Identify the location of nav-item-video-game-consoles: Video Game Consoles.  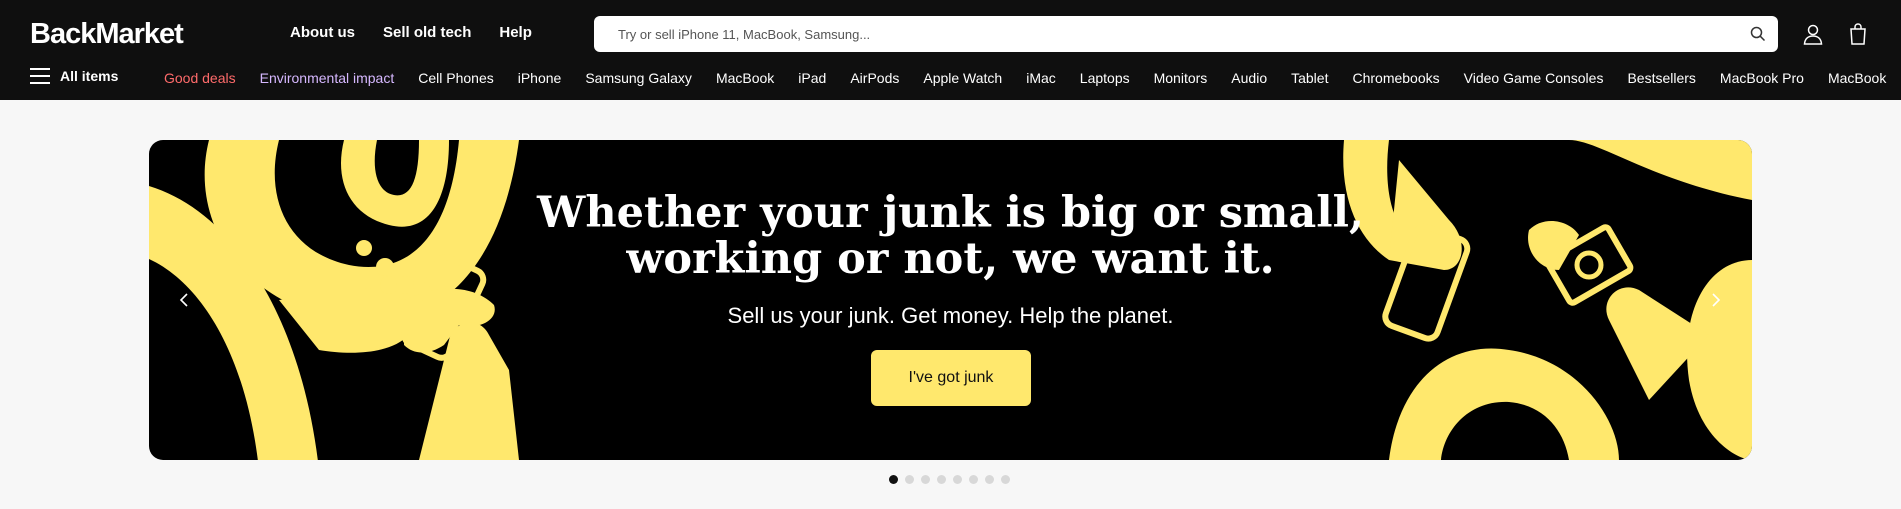
(1534, 78).